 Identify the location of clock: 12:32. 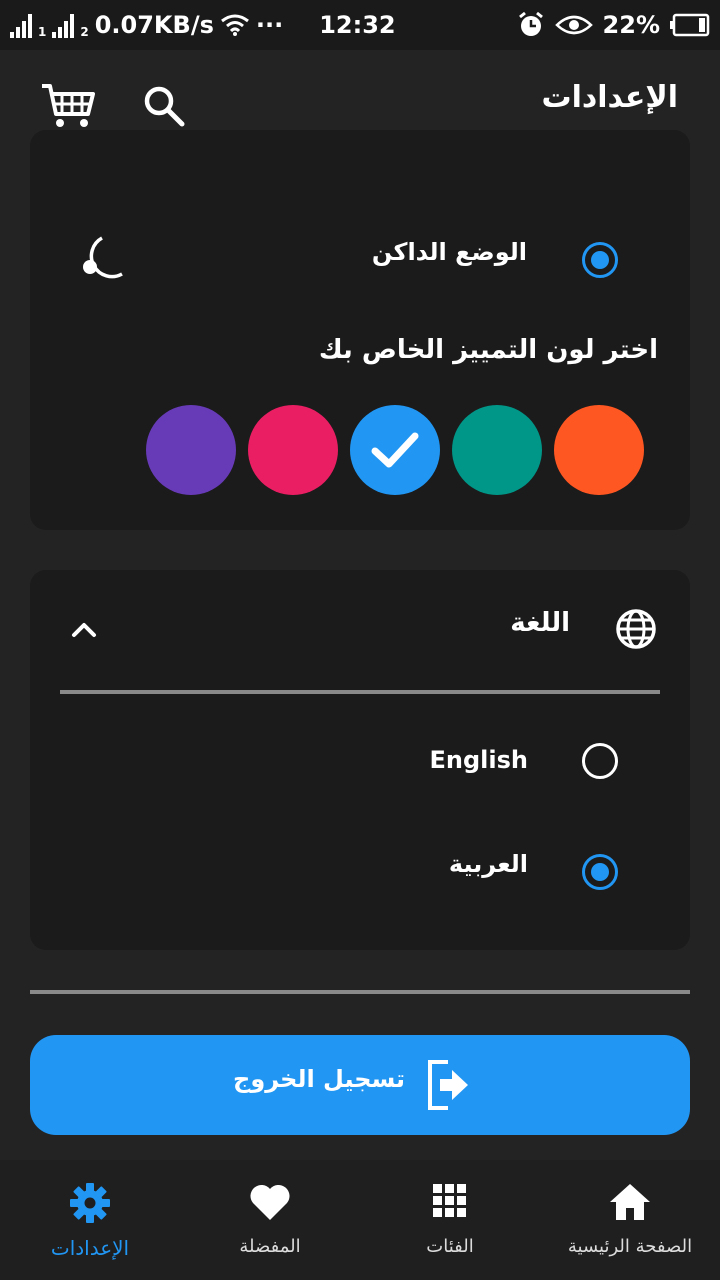
(357, 25).